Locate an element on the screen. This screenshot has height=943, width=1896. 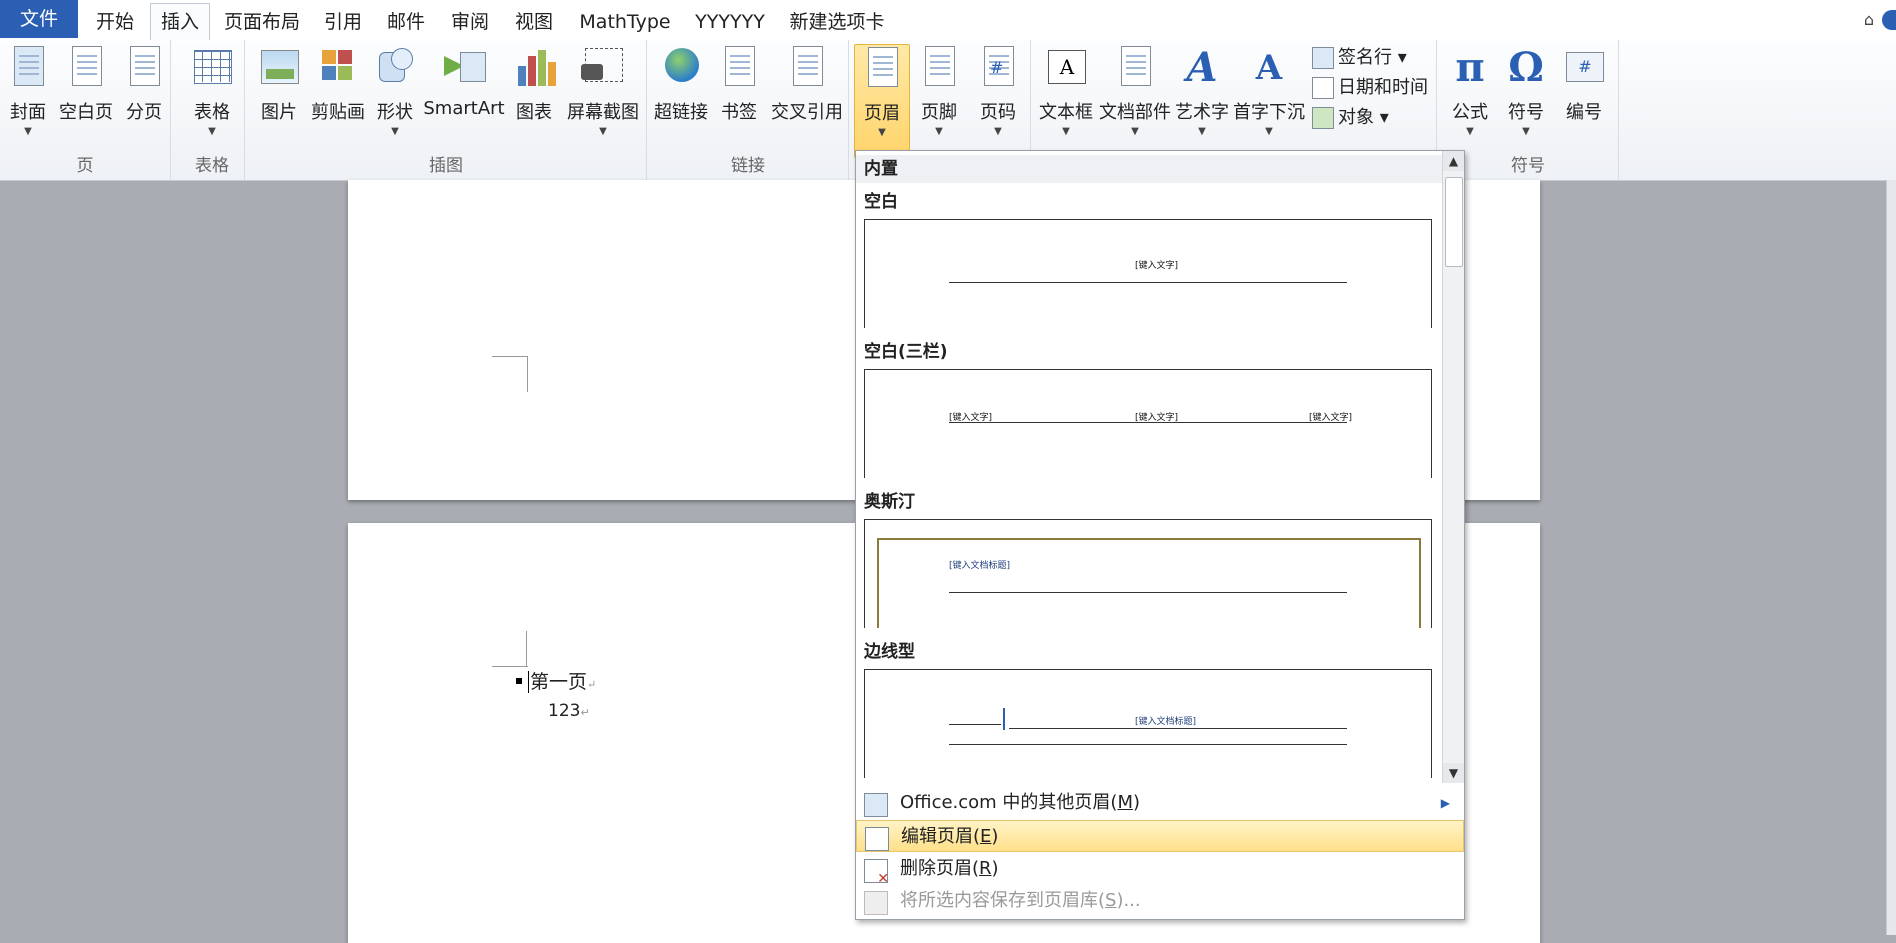
cross-reference-icon is located at coordinates (807, 68).